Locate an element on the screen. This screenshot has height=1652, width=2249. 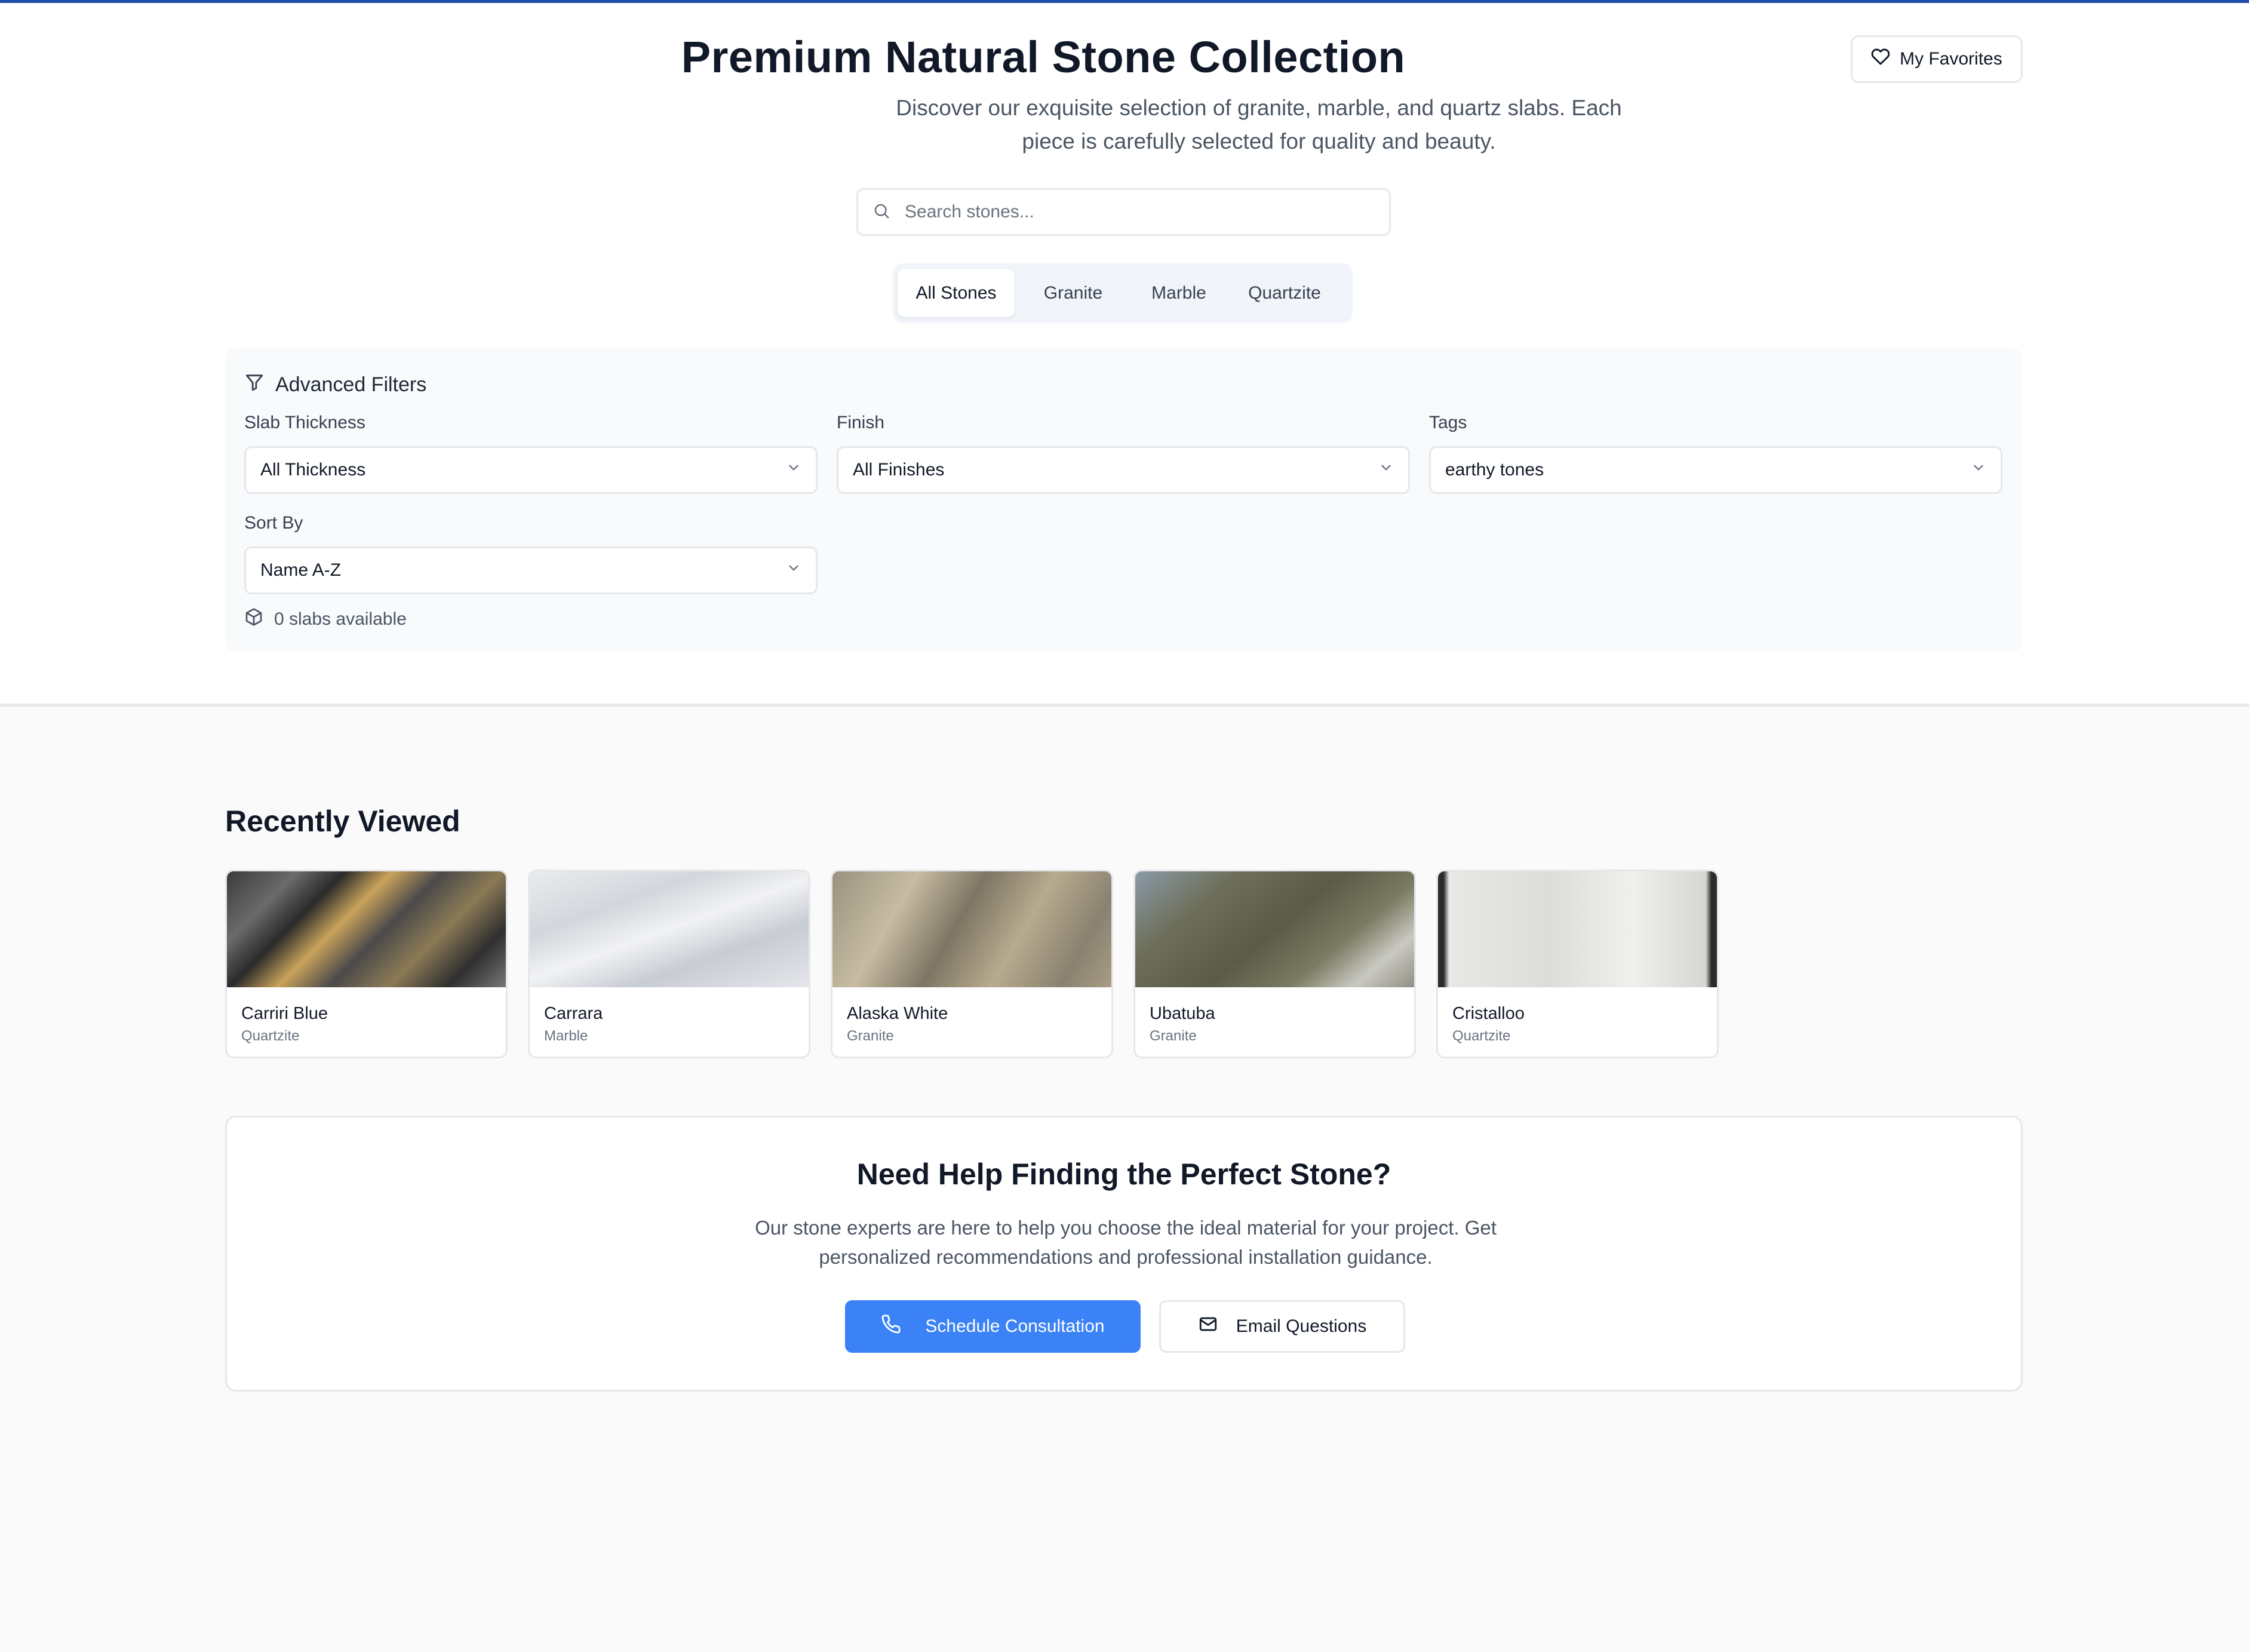
stone-name: Alaska White is located at coordinates (897, 1013).